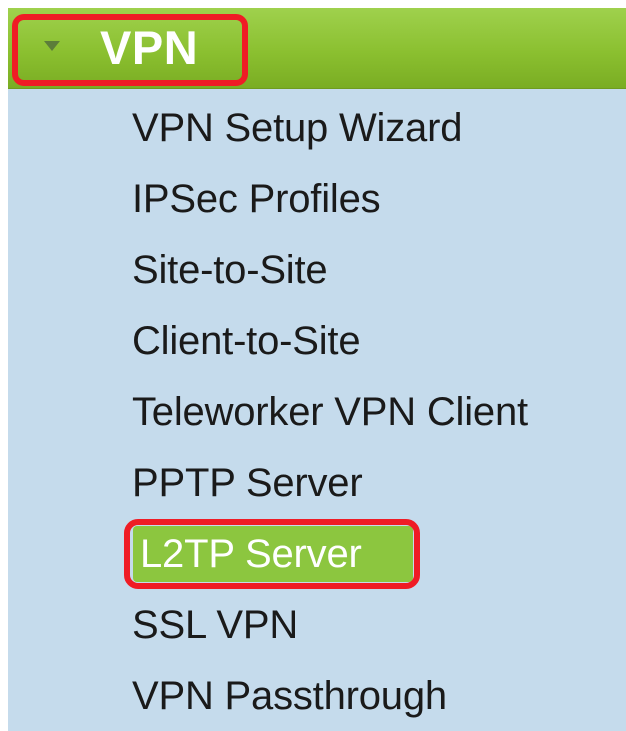 The height and width of the screenshot is (731, 626). Describe the element at coordinates (317, 48) in the screenshot. I see `vpn-section-header: VPN` at that location.